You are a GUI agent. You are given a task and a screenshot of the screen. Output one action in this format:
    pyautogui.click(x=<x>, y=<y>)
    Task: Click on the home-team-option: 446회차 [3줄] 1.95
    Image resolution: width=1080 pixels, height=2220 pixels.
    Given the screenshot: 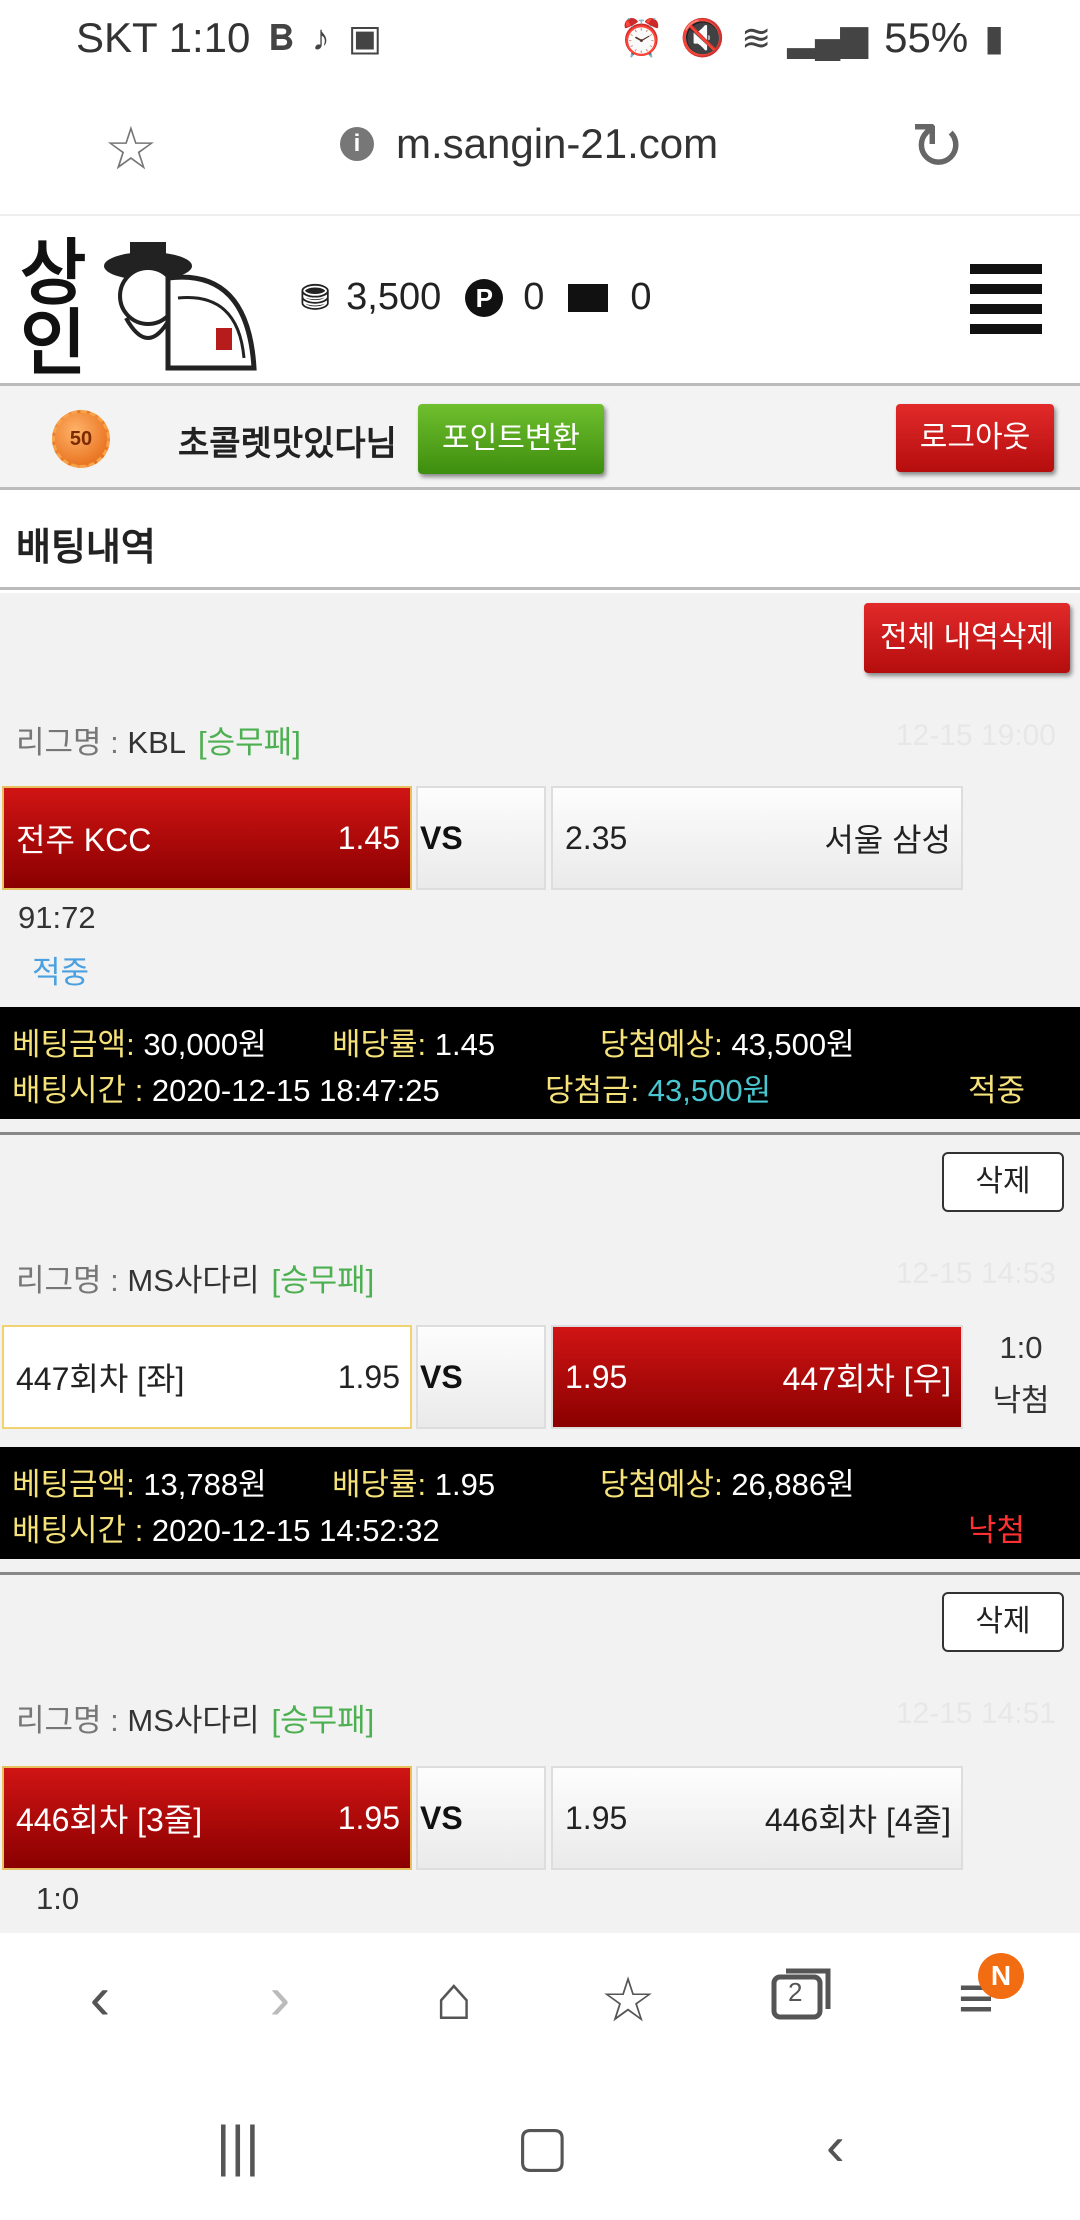 What is the action you would take?
    pyautogui.click(x=207, y=1818)
    